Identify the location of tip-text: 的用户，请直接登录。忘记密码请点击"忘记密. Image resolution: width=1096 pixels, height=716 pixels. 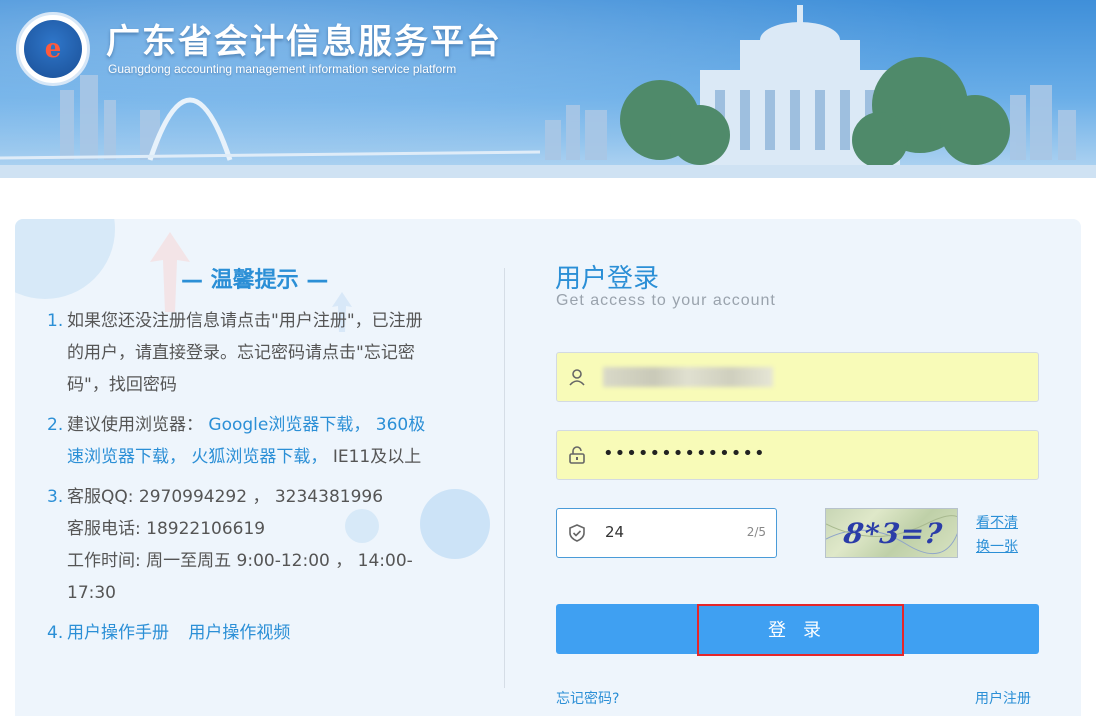
(241, 353).